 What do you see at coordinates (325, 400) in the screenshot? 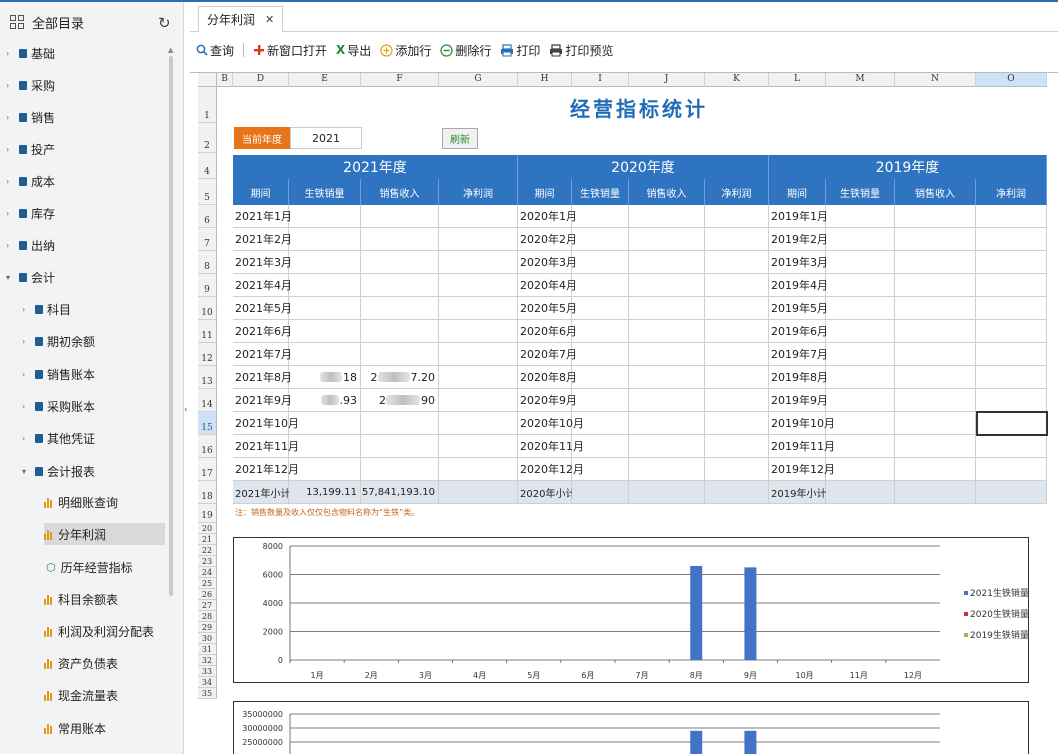
I see `value-cell: .93` at bounding box center [325, 400].